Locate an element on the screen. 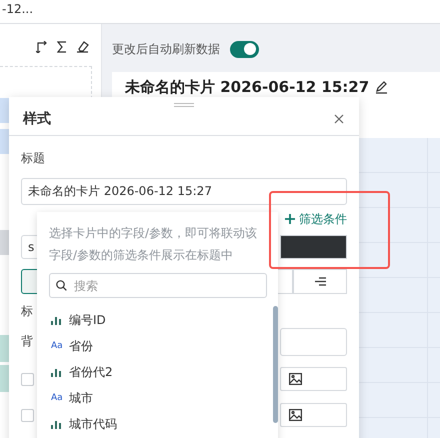  panel-title: 样式 is located at coordinates (37, 119).